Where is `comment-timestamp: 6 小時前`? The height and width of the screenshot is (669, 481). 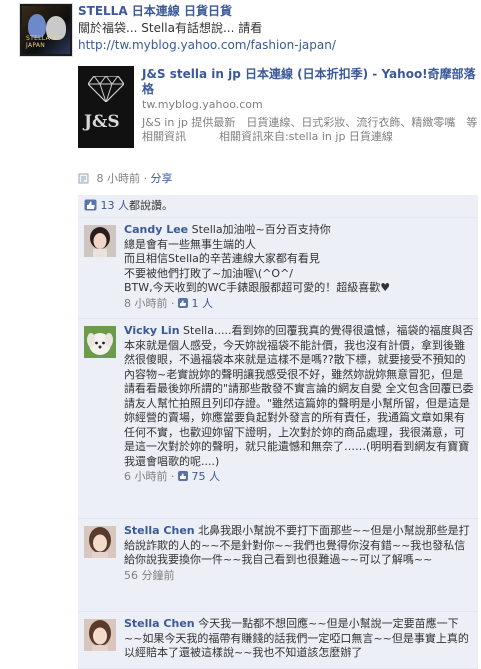
comment-timestamp: 6 小時前 is located at coordinates (146, 476).